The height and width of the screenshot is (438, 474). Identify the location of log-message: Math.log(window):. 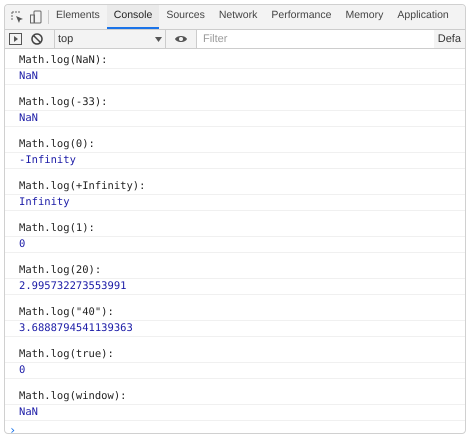
(72, 396).